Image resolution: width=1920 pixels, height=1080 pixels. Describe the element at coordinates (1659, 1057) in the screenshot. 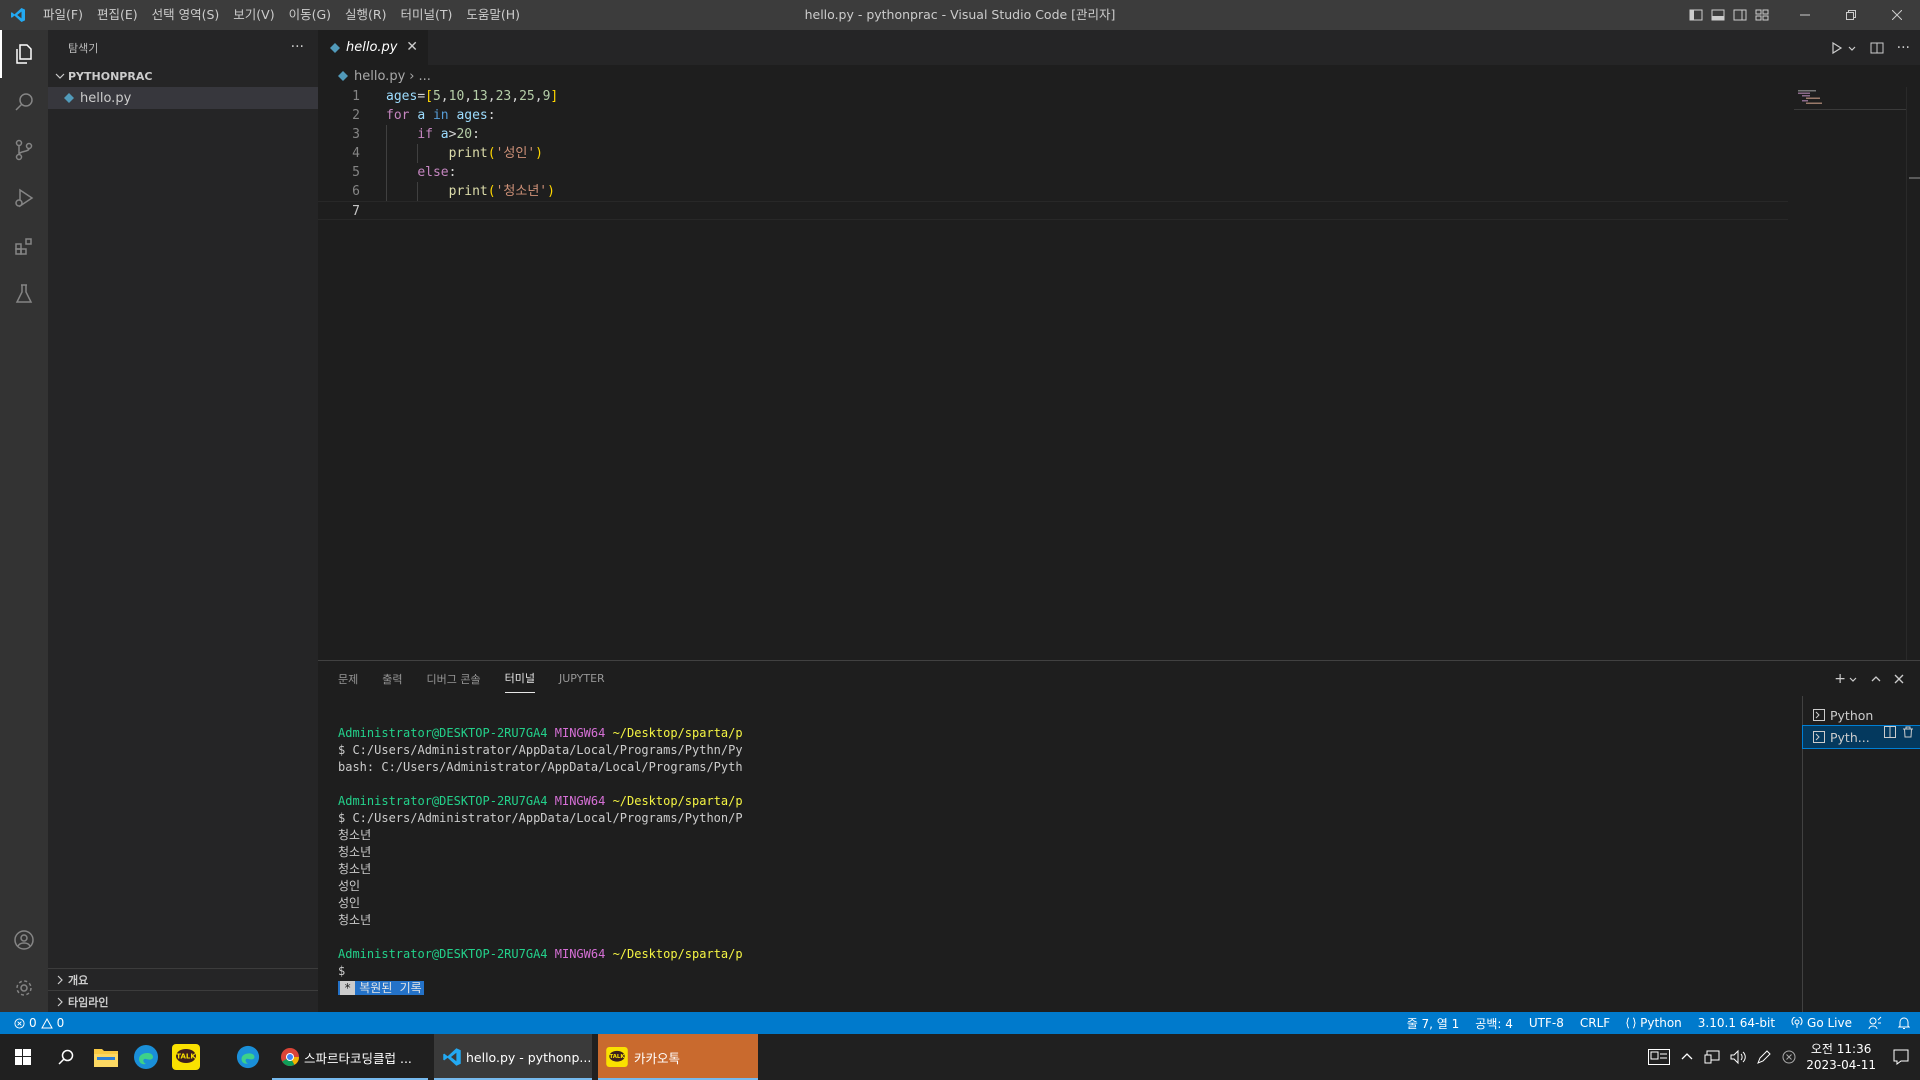

I see `keyboard-icon` at that location.